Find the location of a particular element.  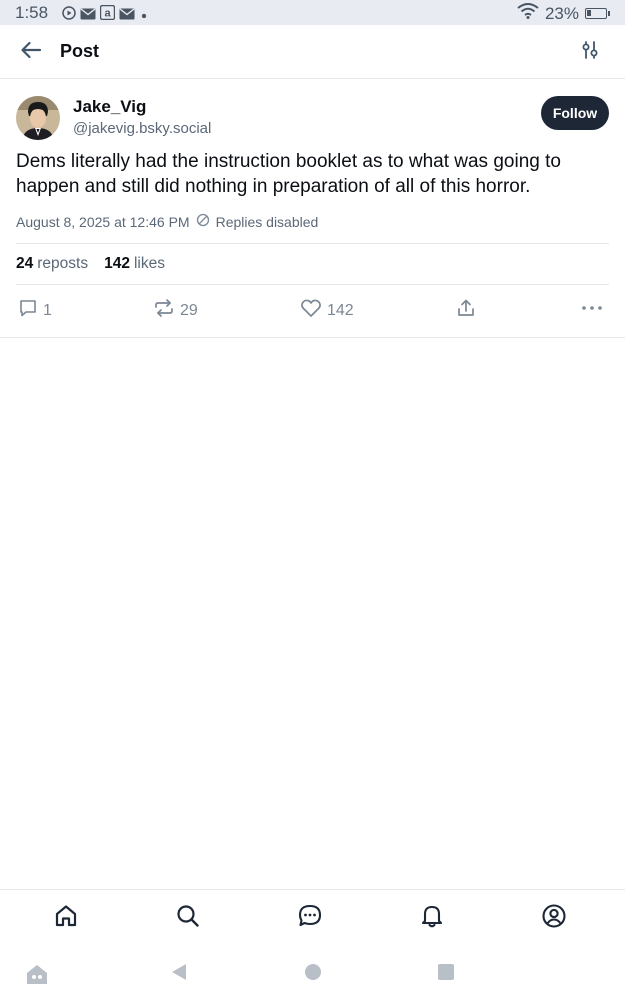

share-icon is located at coordinates (466, 310).